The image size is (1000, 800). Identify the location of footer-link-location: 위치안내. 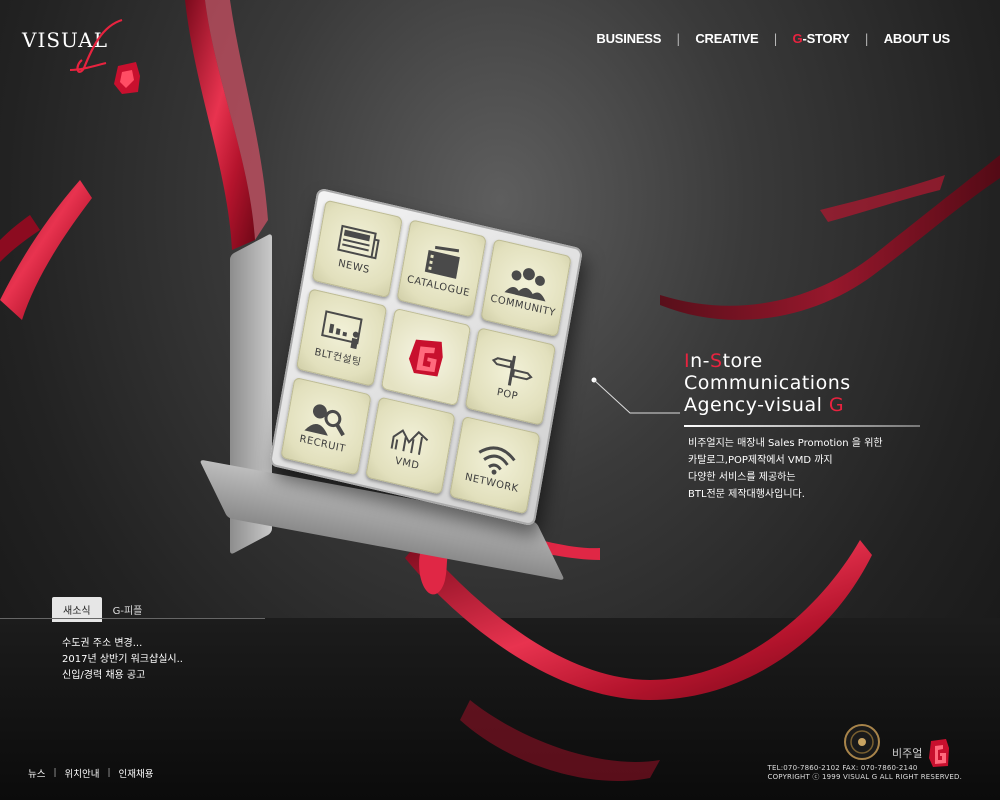
(82, 773).